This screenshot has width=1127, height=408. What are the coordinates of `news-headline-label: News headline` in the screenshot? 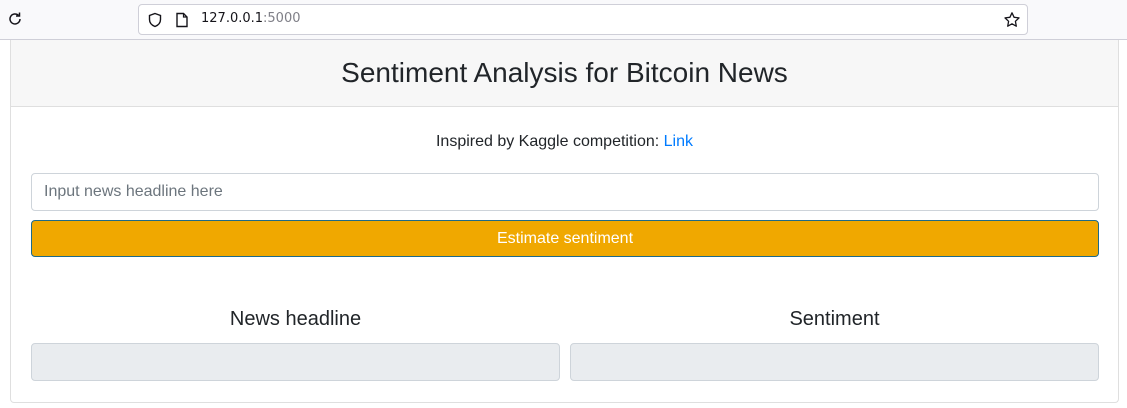 It's located at (295, 319).